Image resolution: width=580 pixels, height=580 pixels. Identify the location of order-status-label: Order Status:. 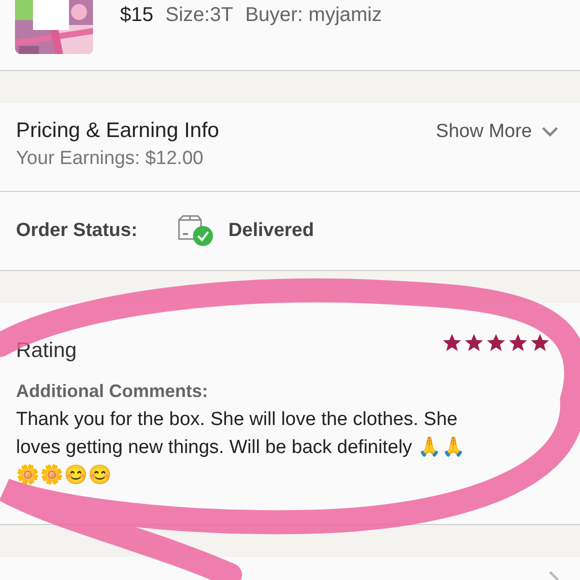
(77, 231).